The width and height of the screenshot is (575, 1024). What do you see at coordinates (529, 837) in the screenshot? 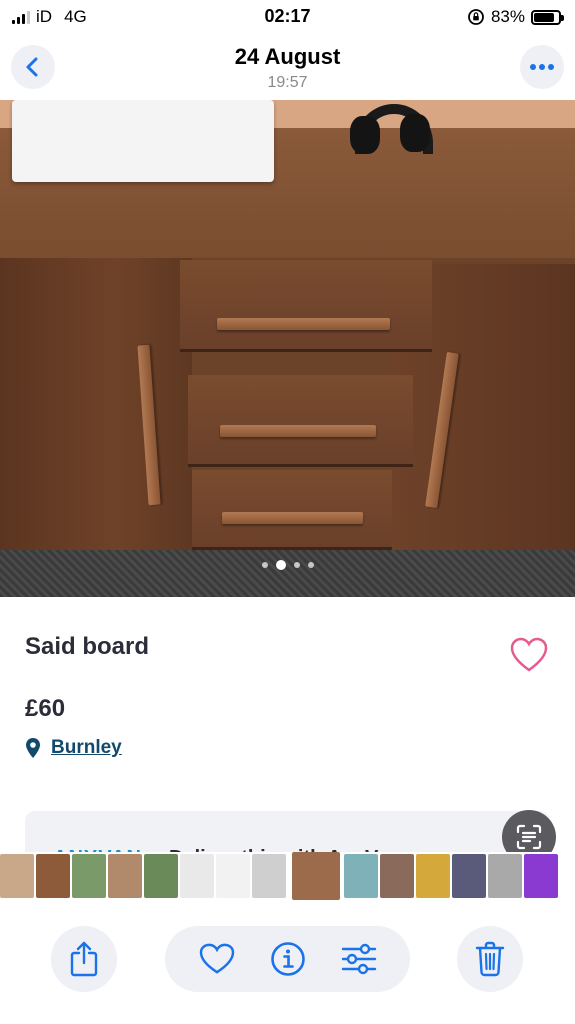
I see `live-text-icon` at bounding box center [529, 837].